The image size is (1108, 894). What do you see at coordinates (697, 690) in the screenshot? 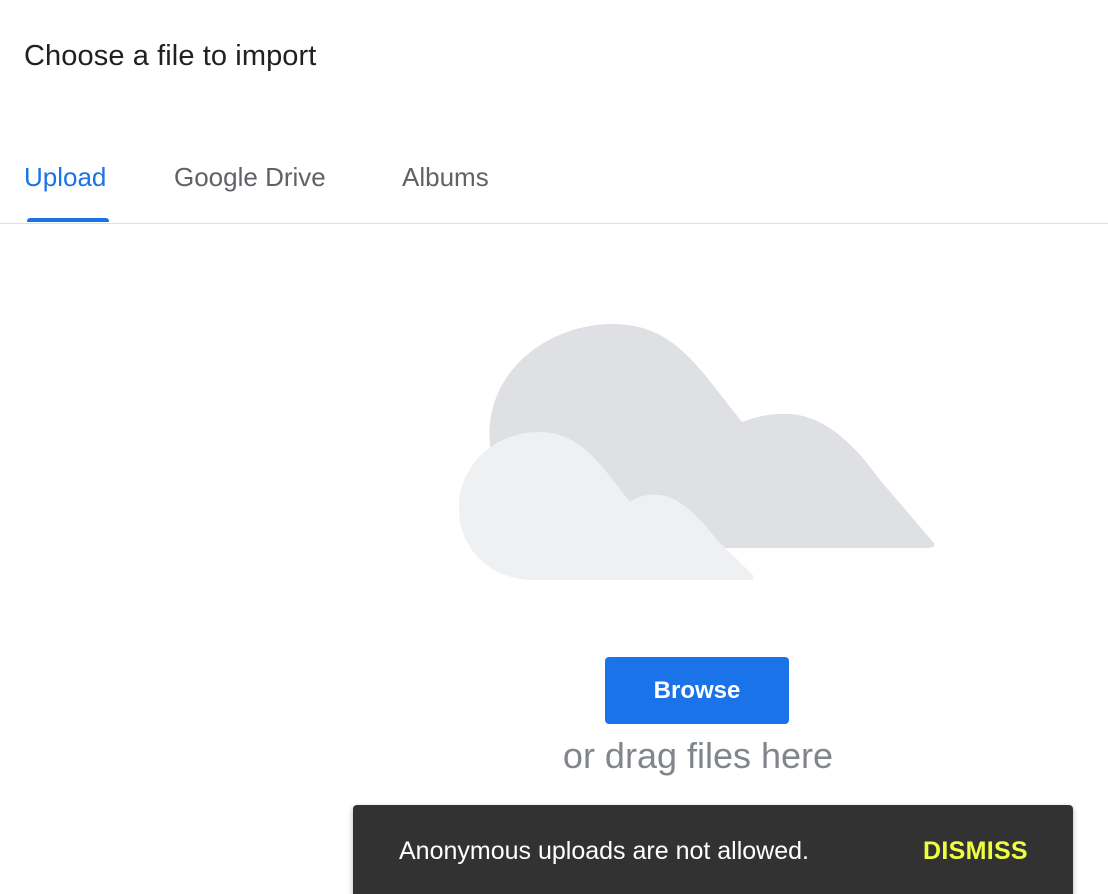
I see `browse-button: Browse` at bounding box center [697, 690].